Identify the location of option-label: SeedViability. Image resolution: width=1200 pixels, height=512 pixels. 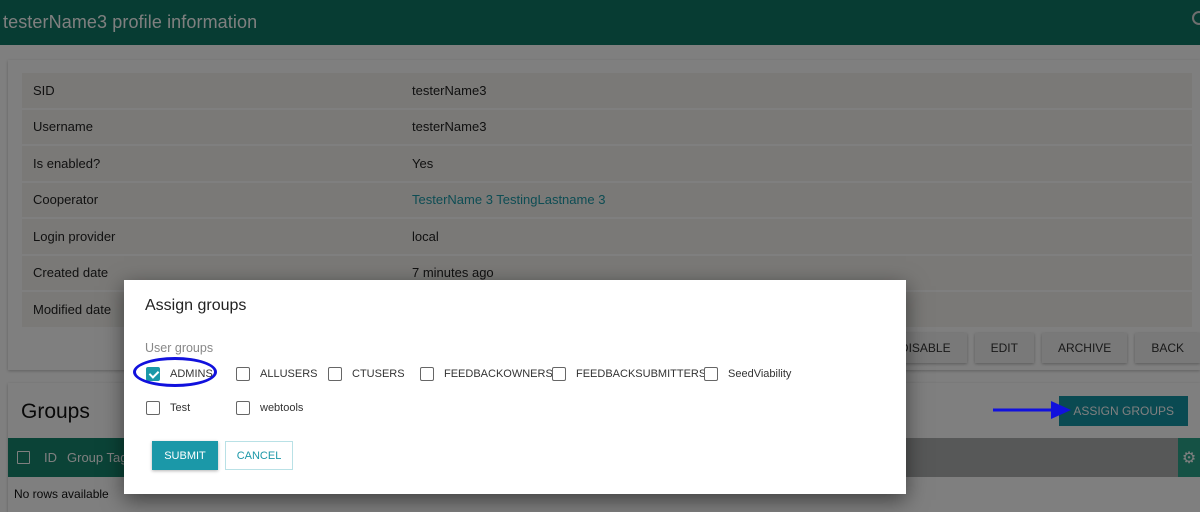
(760, 374).